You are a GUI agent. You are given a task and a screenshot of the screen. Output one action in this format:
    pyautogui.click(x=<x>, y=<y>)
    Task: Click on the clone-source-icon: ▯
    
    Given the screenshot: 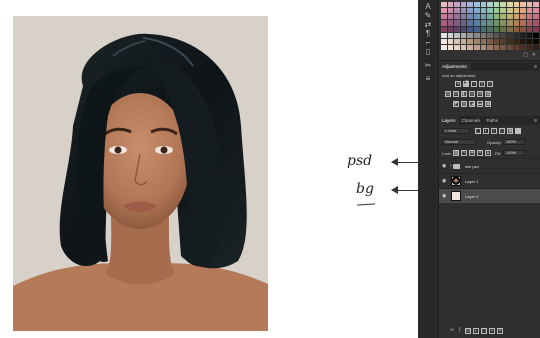 What is the action you would take?
    pyautogui.click(x=428, y=52)
    